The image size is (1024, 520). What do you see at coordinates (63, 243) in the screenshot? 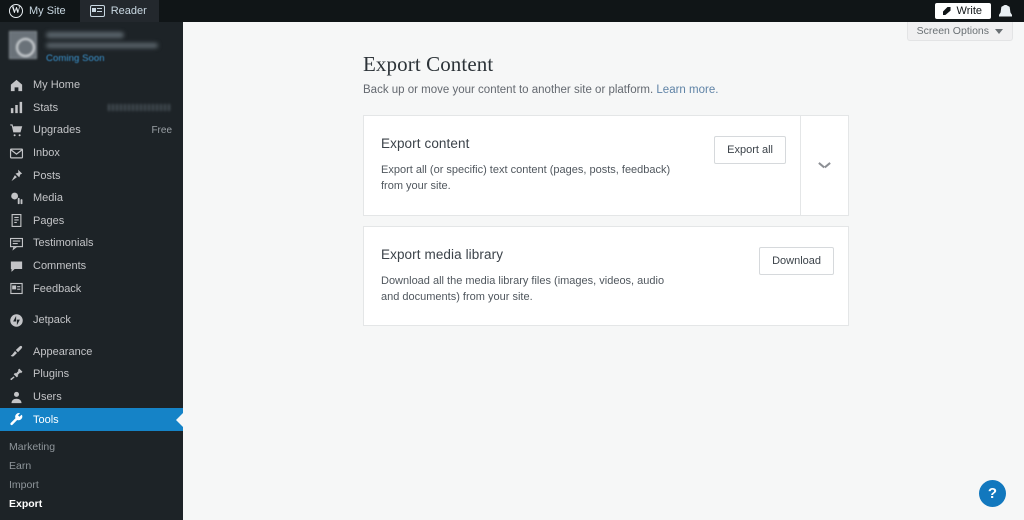
I see `sidebar-item-label: Testimonials` at bounding box center [63, 243].